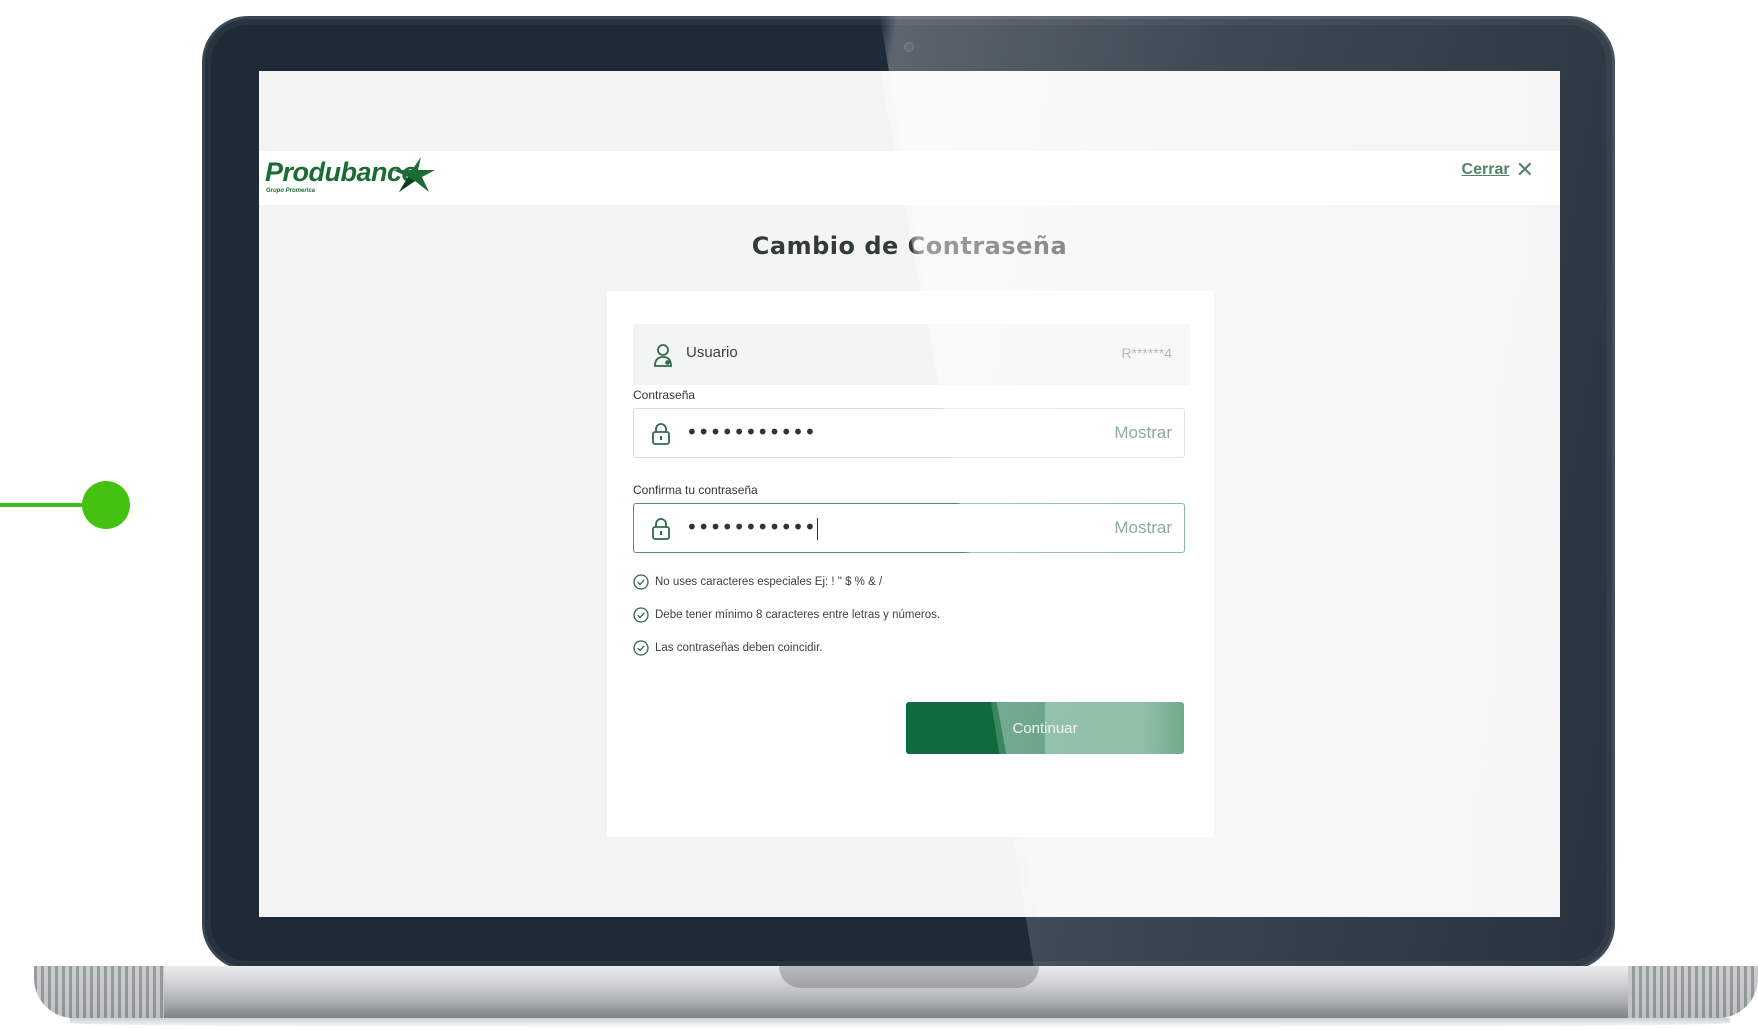  What do you see at coordinates (751, 432) in the screenshot?
I see `password-value: •••••••••••` at bounding box center [751, 432].